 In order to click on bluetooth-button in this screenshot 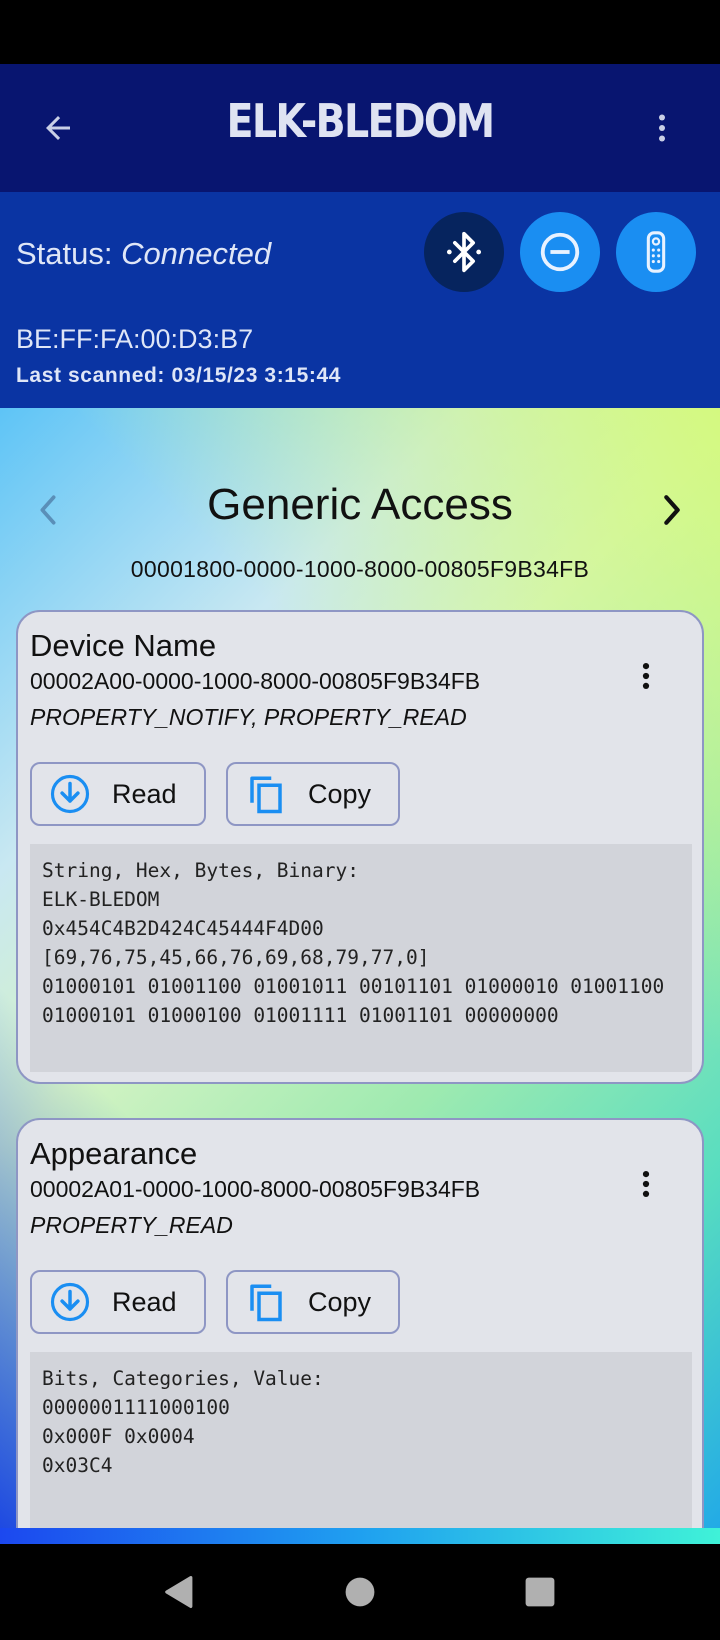, I will do `click(464, 252)`.